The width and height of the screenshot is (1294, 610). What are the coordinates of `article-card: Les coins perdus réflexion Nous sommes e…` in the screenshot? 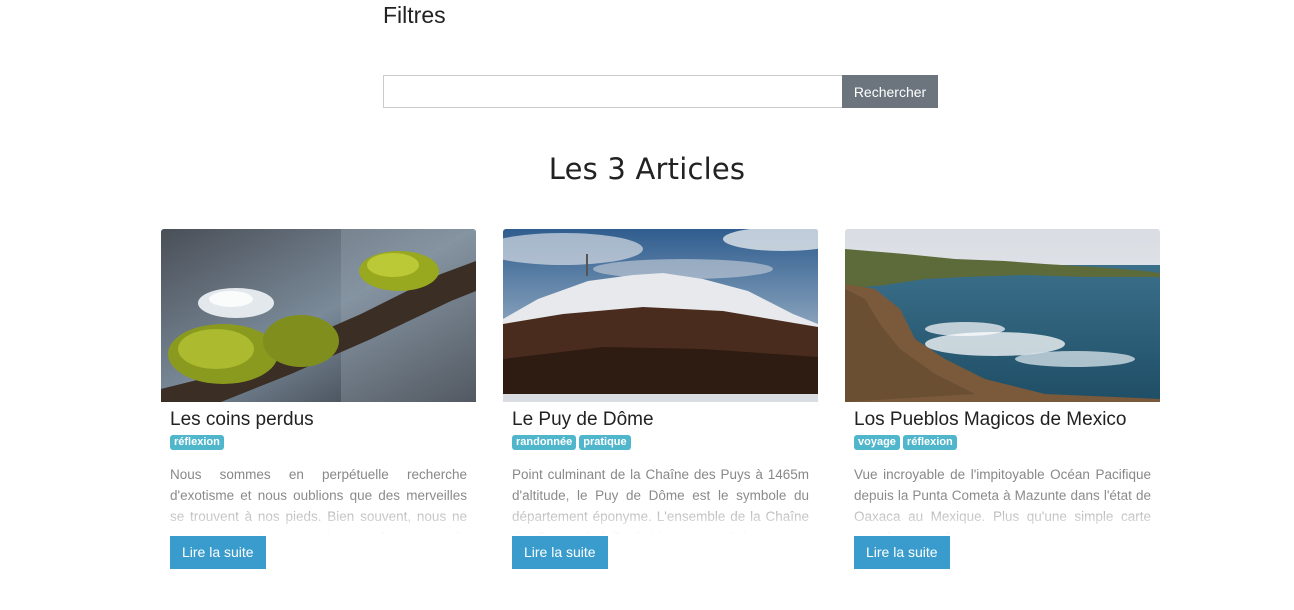 It's located at (318, 404).